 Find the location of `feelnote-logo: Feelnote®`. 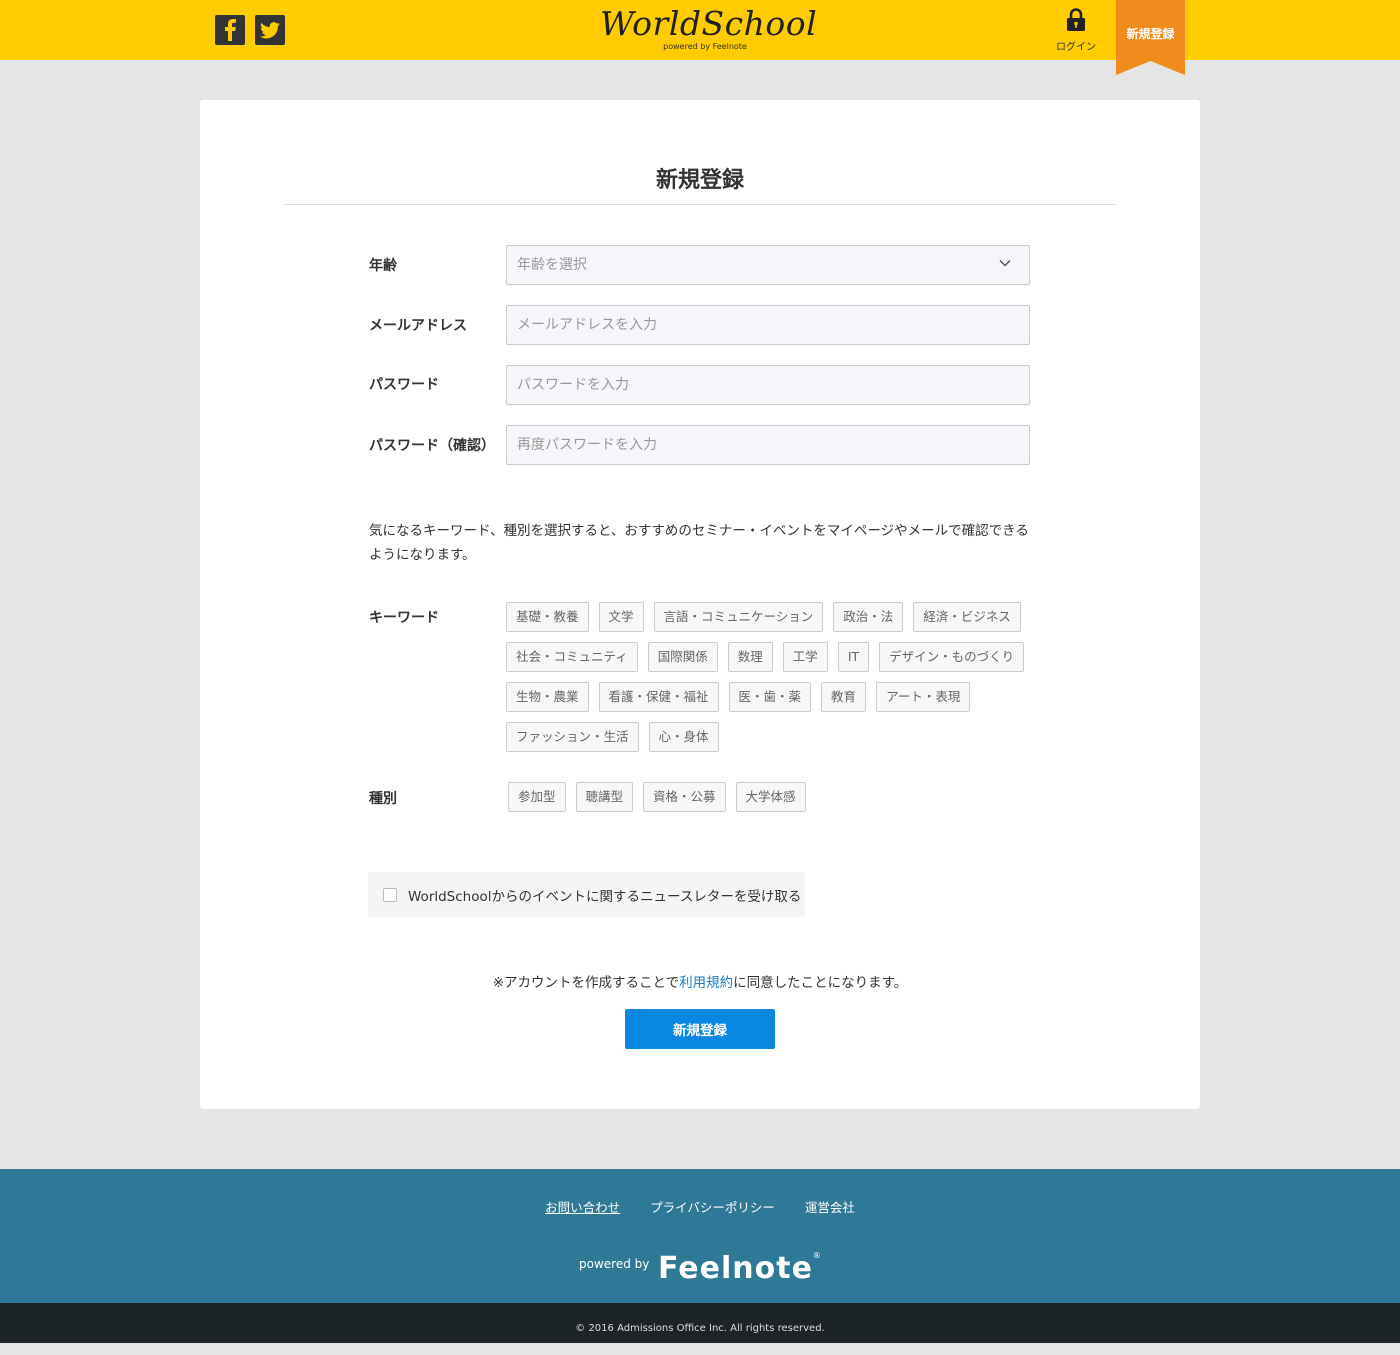

feelnote-logo: Feelnote® is located at coordinates (740, 1268).